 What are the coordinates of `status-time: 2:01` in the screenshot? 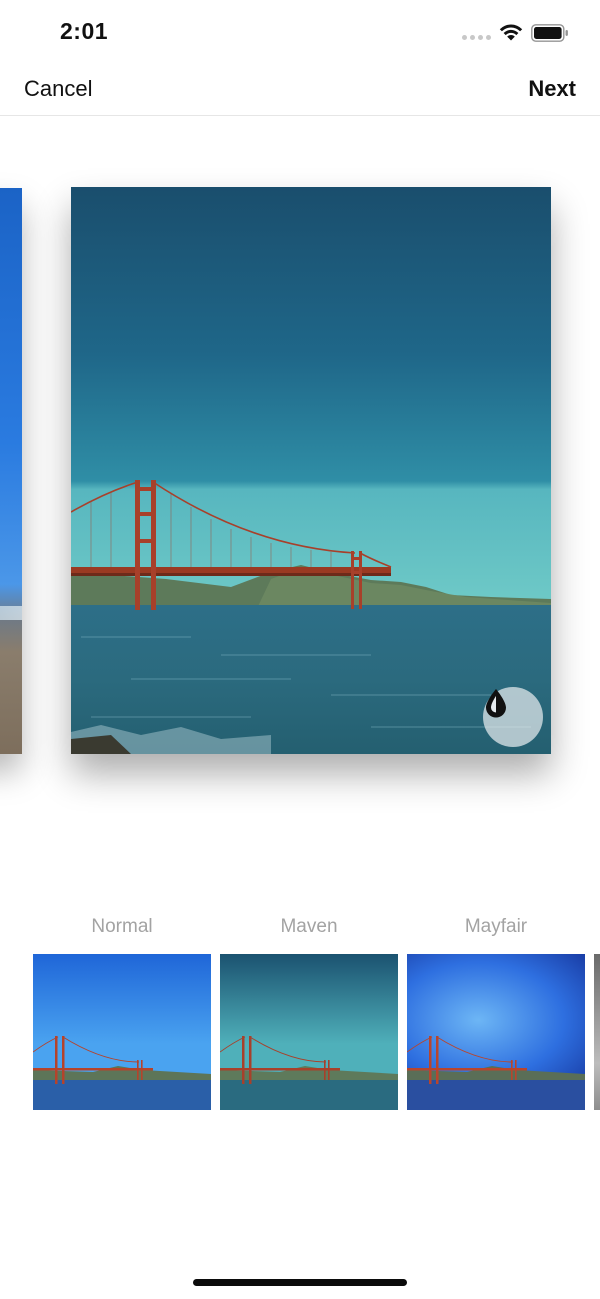 It's located at (84, 31).